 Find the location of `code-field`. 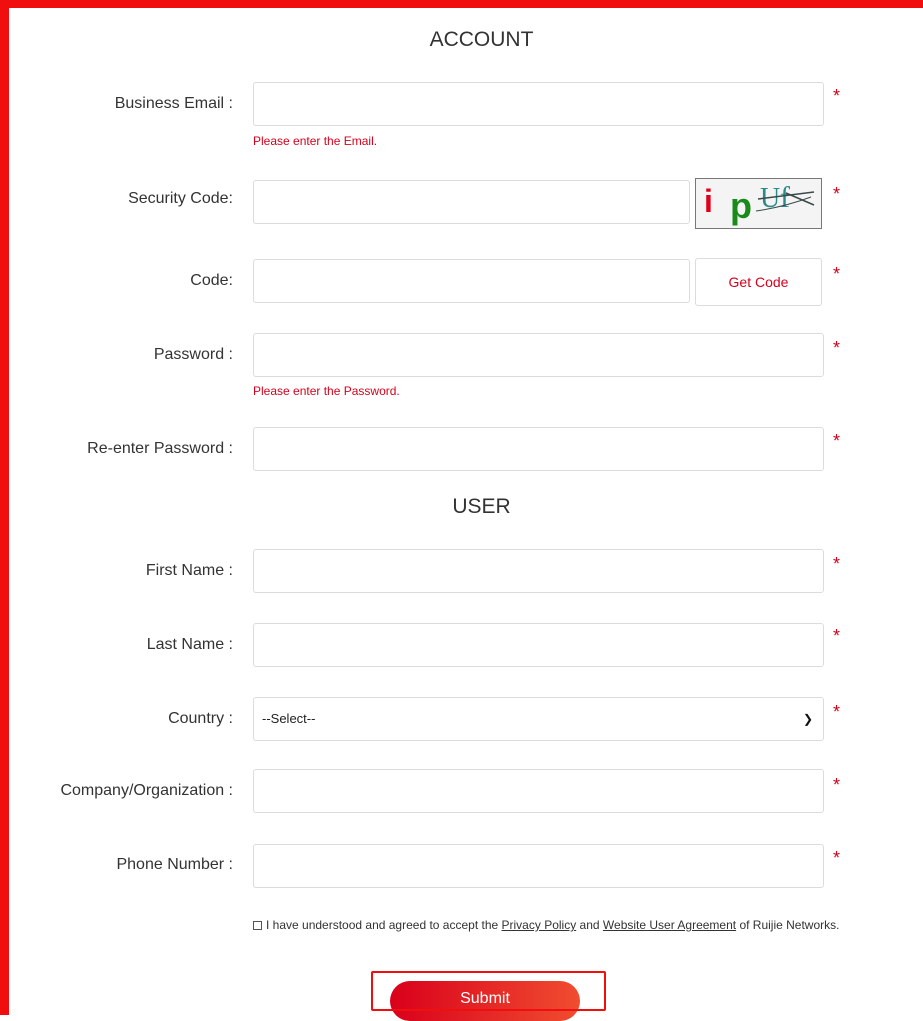

code-field is located at coordinates (471, 281).